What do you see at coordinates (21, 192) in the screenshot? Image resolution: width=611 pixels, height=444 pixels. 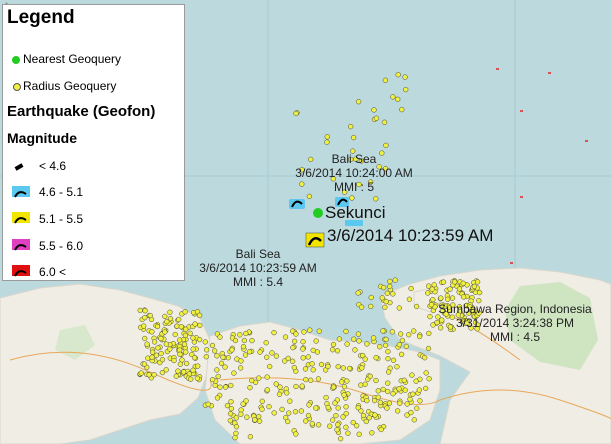 I see `mag-class-1-icon` at bounding box center [21, 192].